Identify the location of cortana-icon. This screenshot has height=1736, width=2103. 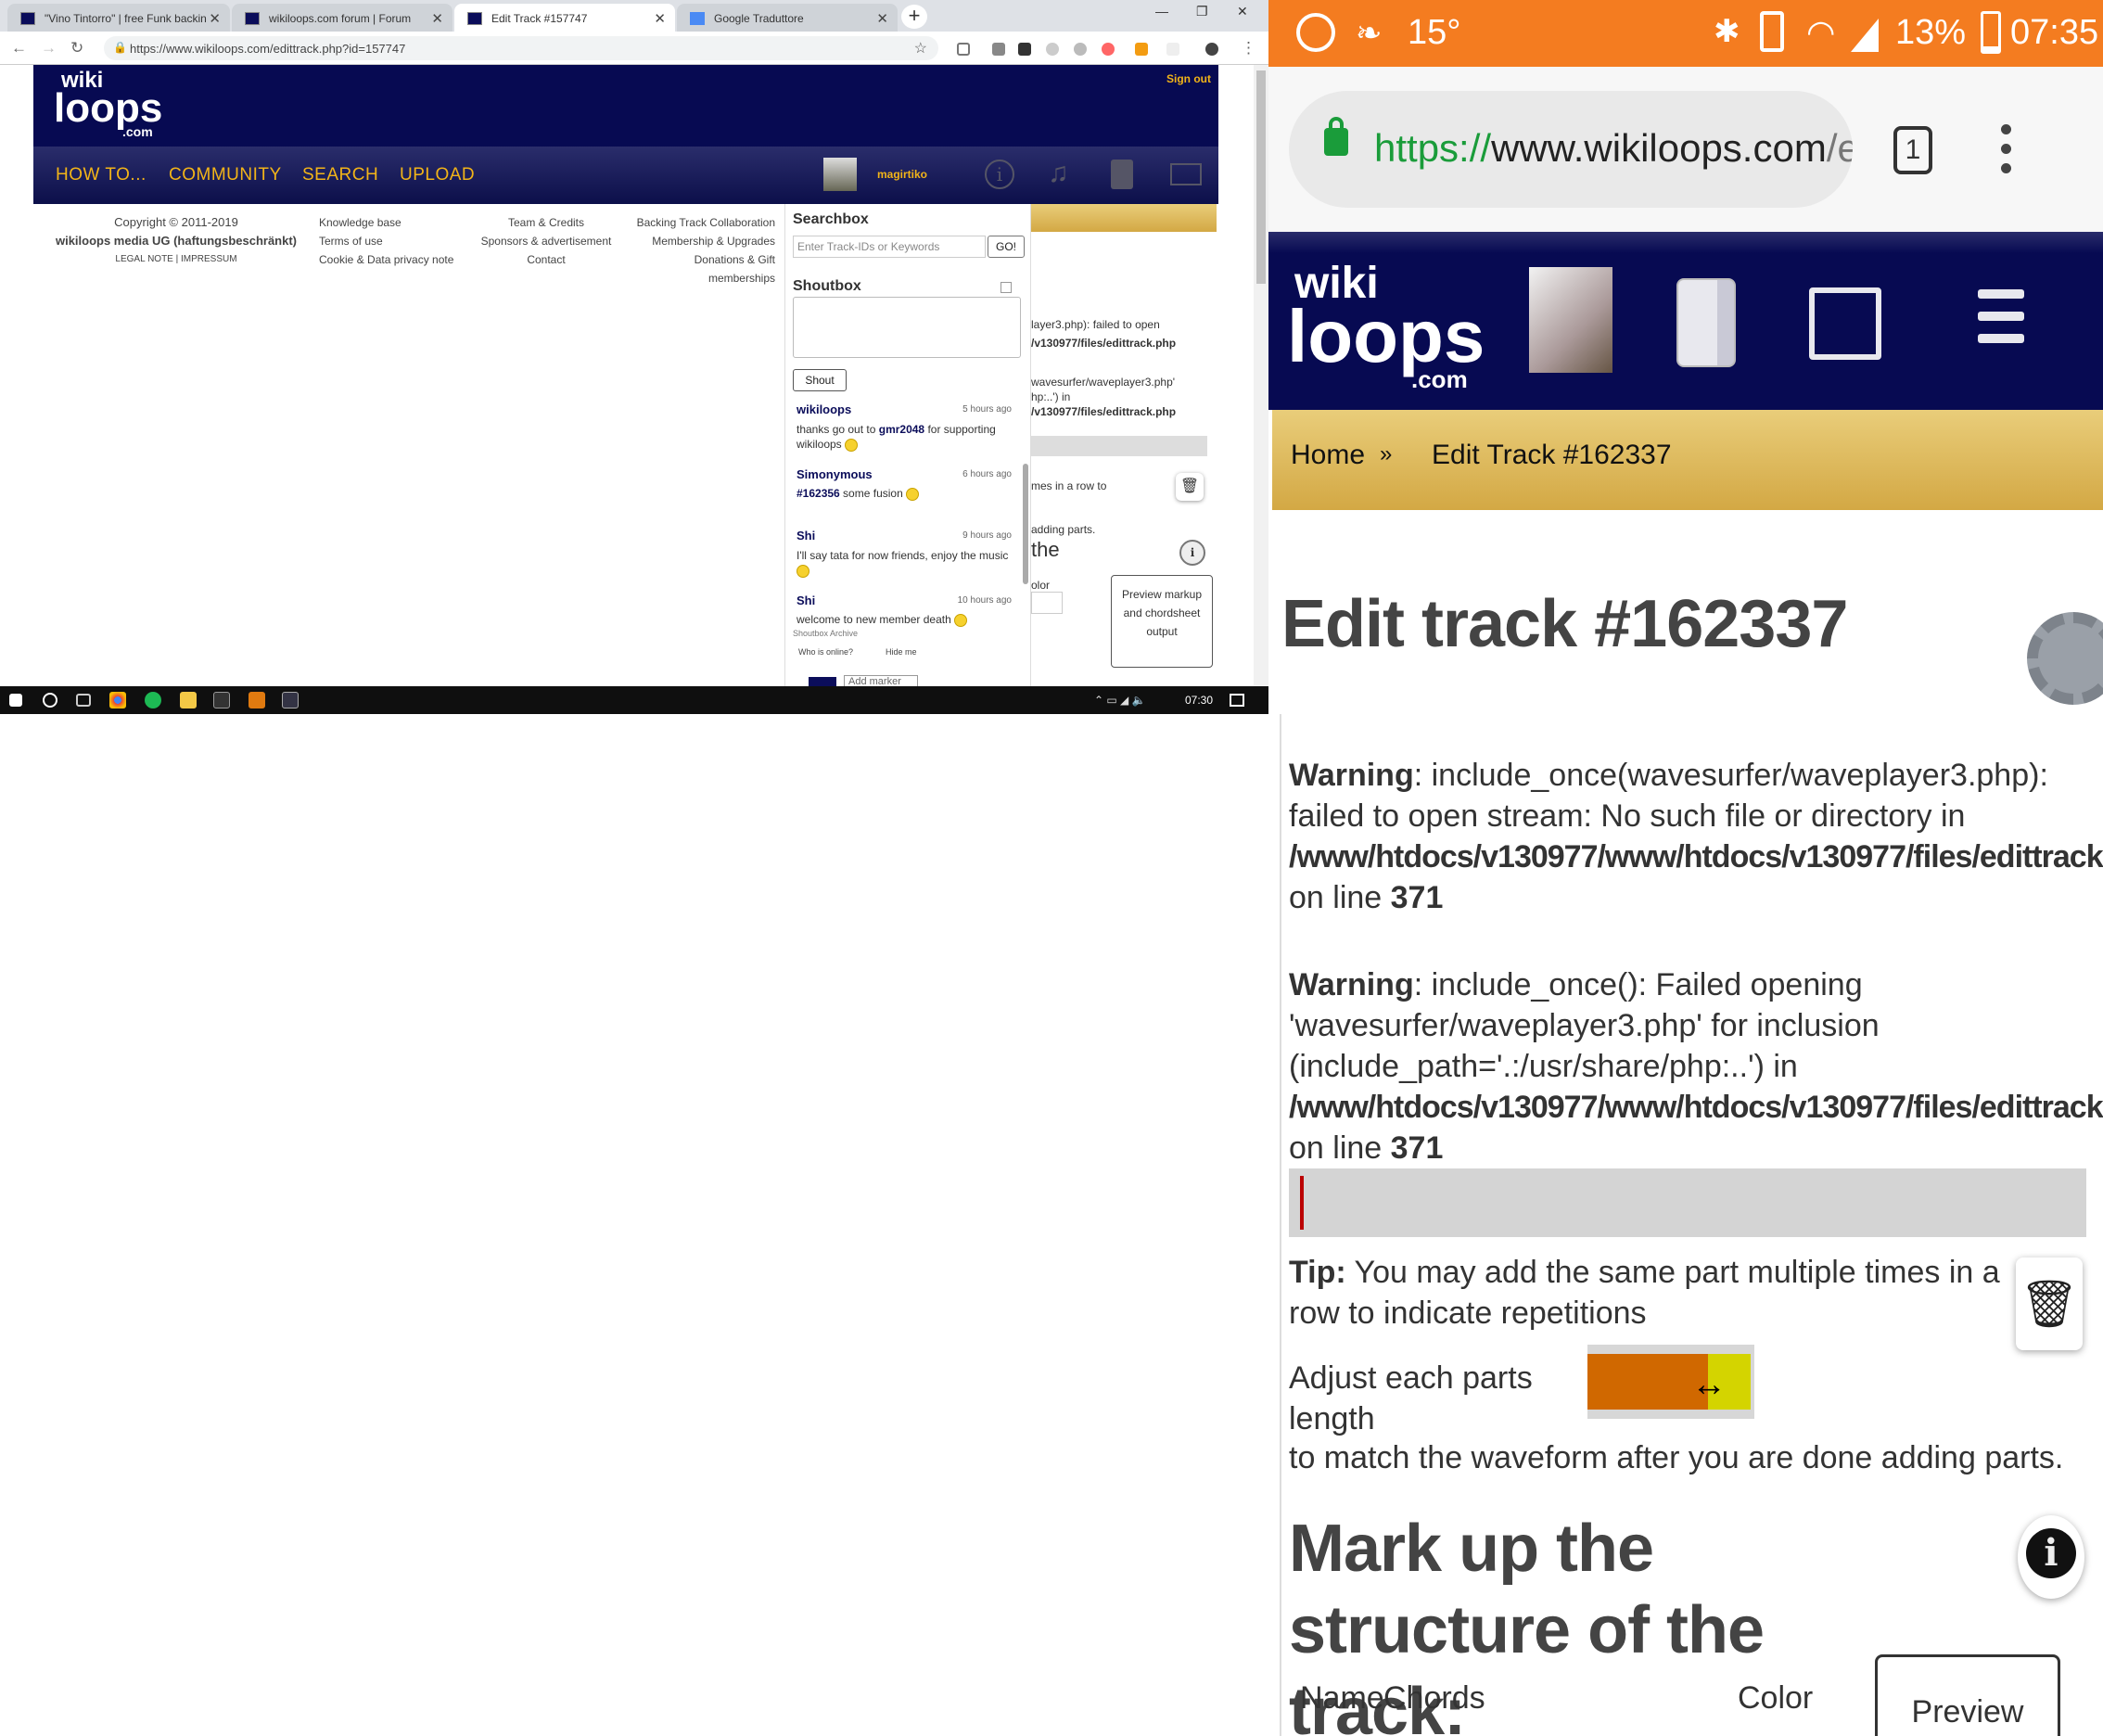
(50, 701).